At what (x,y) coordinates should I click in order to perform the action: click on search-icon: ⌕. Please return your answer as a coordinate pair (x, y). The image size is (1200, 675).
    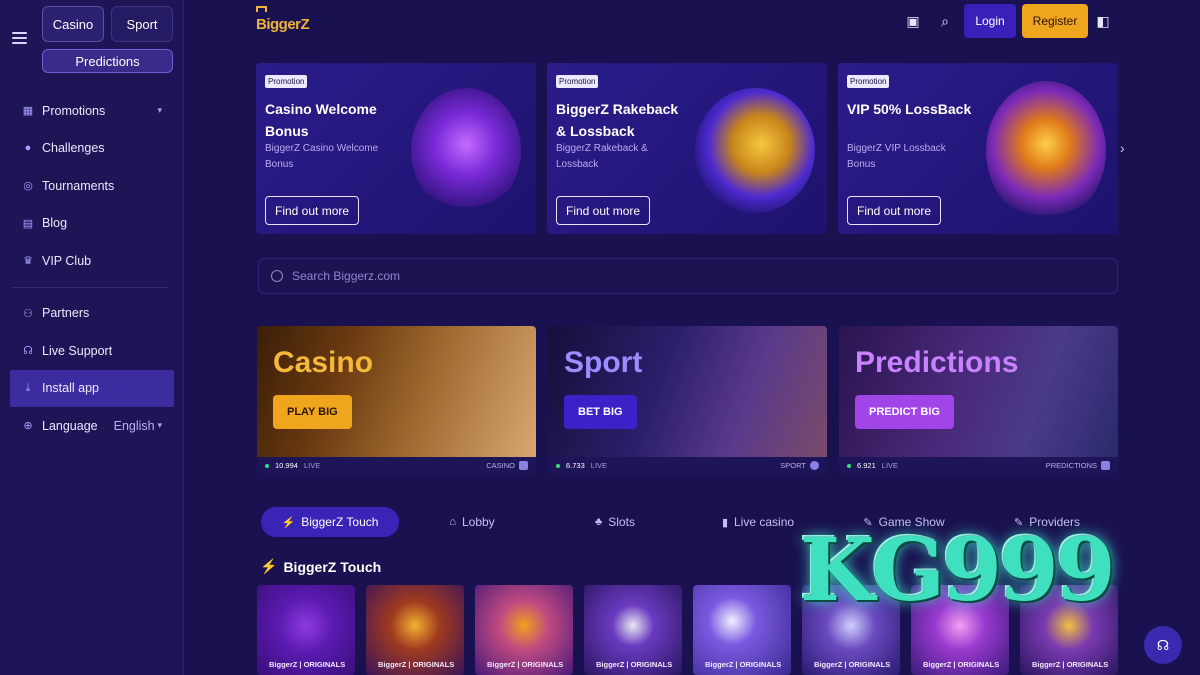
    Looking at the image, I should click on (945, 21).